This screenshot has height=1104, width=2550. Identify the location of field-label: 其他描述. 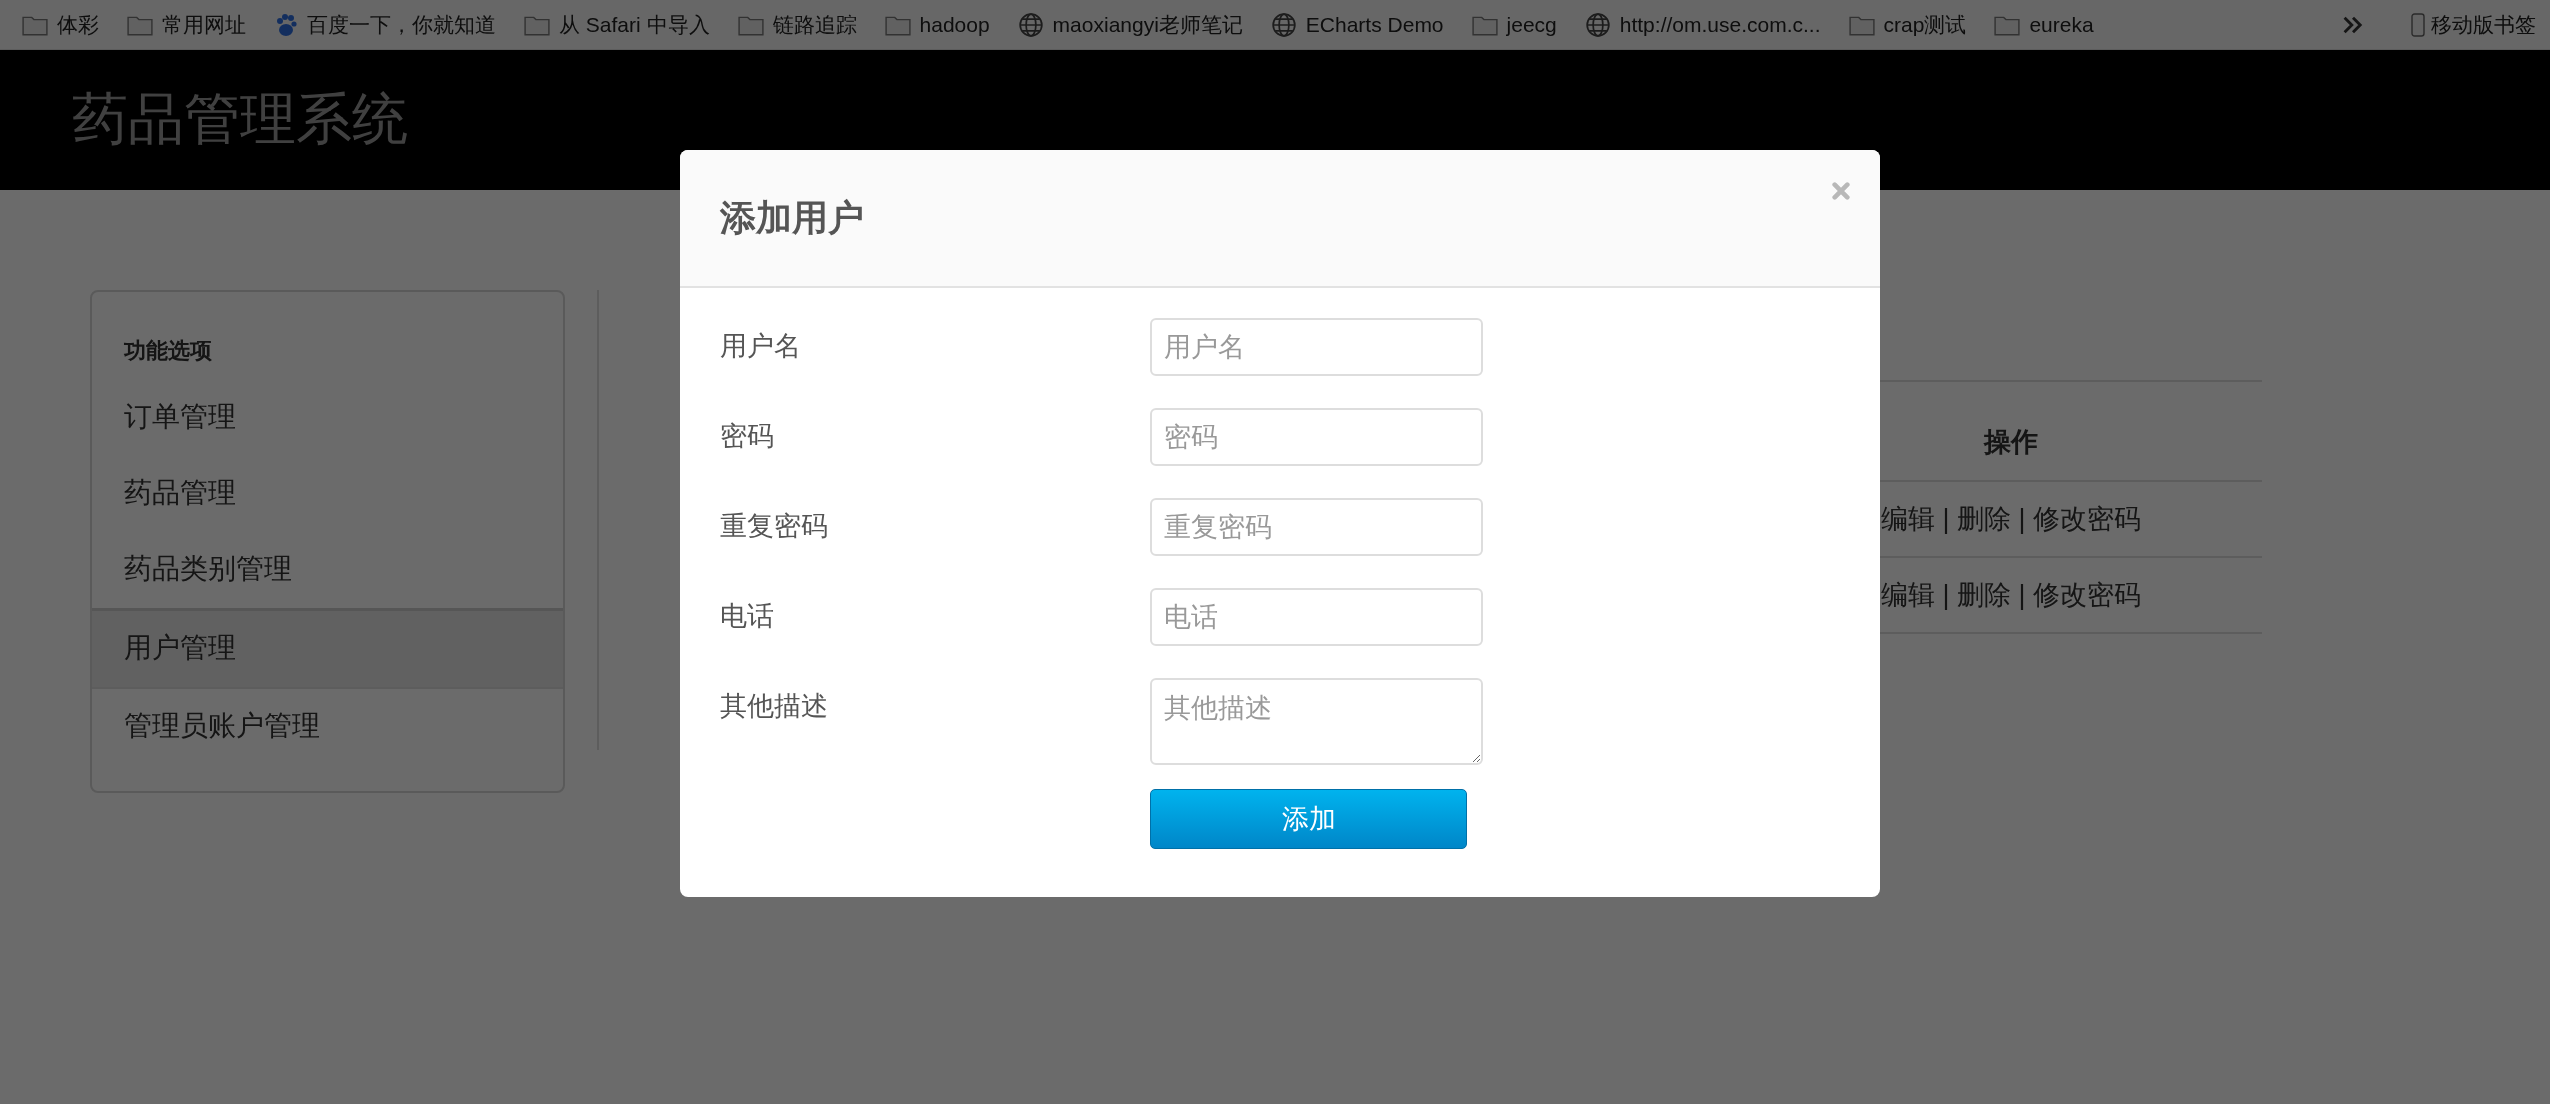
(774, 706).